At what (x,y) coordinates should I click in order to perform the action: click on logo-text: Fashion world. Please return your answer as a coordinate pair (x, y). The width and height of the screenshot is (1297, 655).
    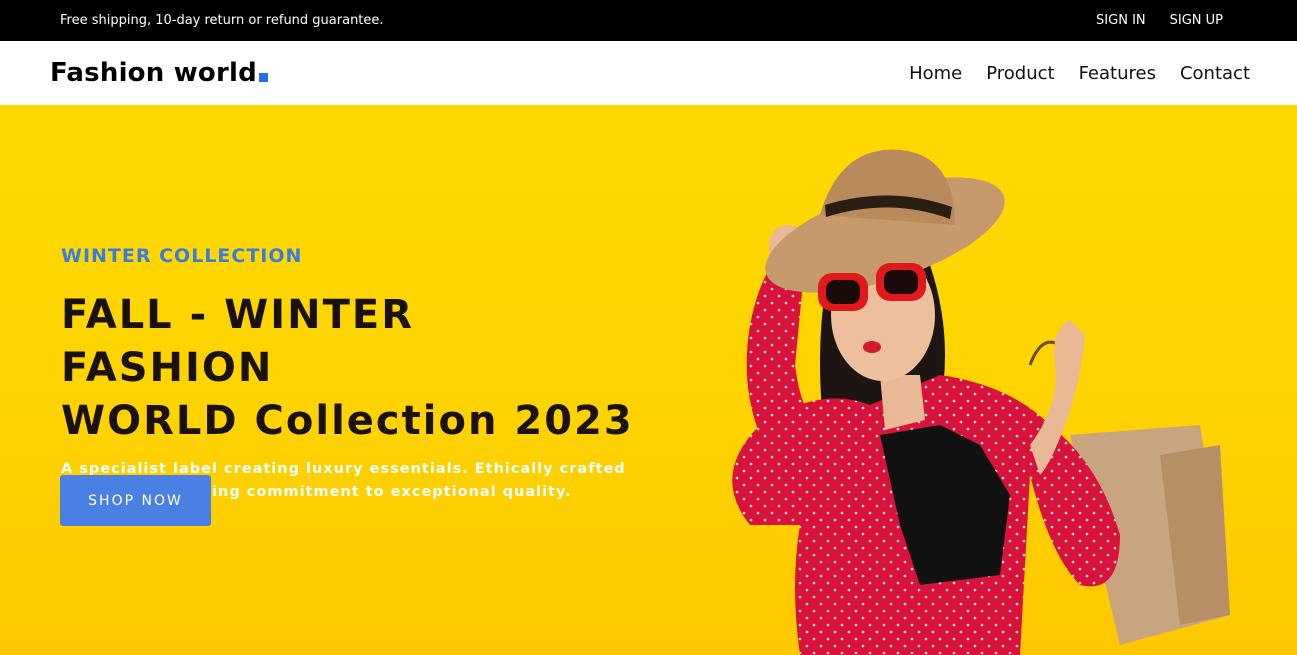
    Looking at the image, I should click on (153, 73).